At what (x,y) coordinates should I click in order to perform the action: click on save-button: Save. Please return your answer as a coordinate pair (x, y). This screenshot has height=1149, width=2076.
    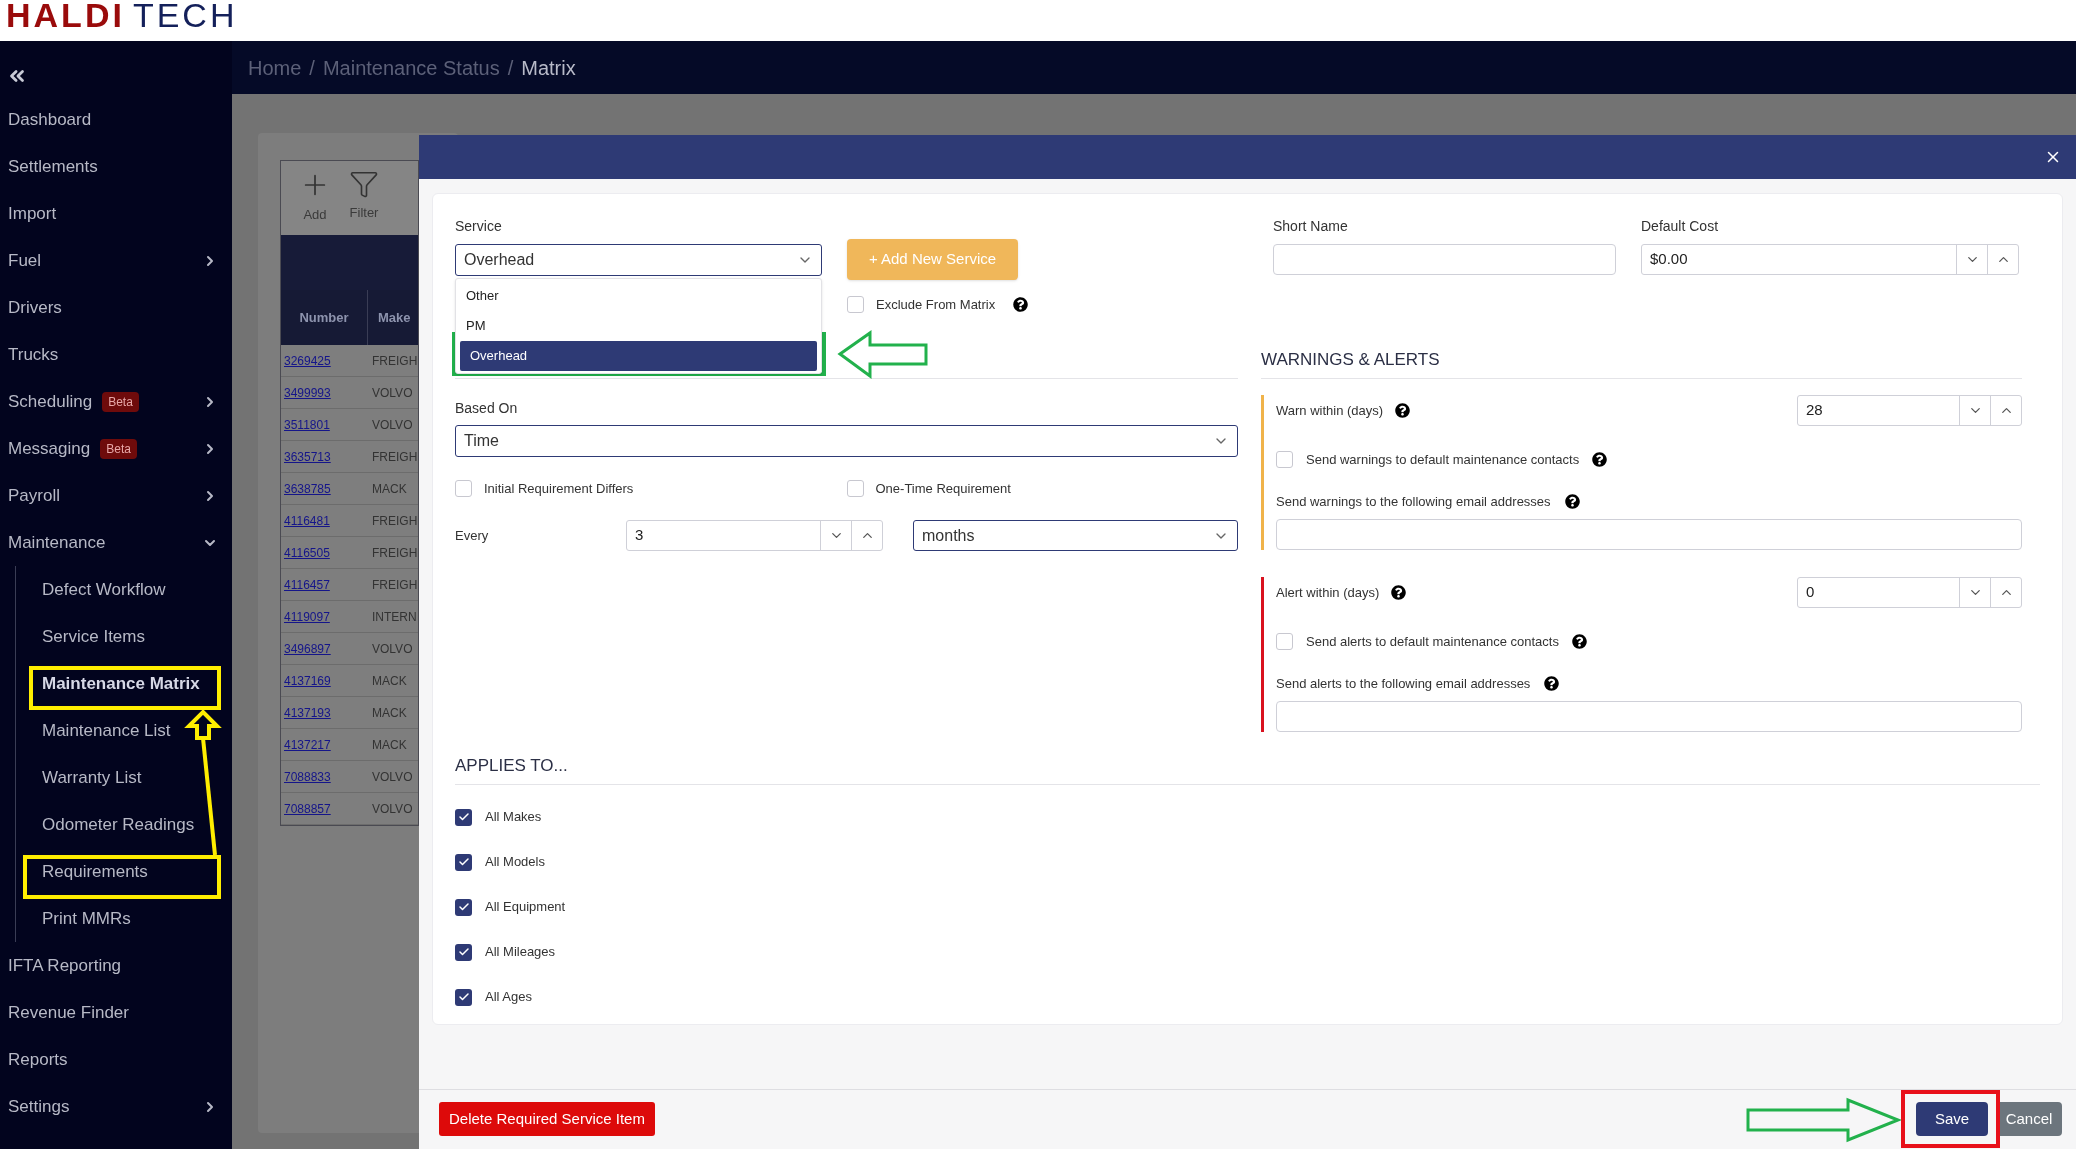
    Looking at the image, I should click on (1952, 1119).